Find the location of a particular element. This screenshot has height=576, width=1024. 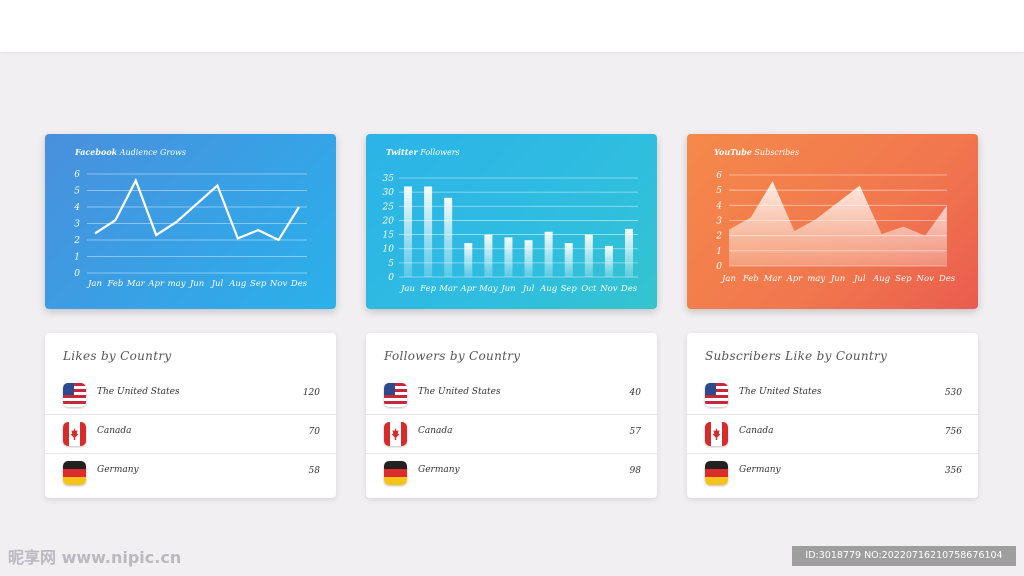

list-row: The United States 530 is located at coordinates (832, 395).